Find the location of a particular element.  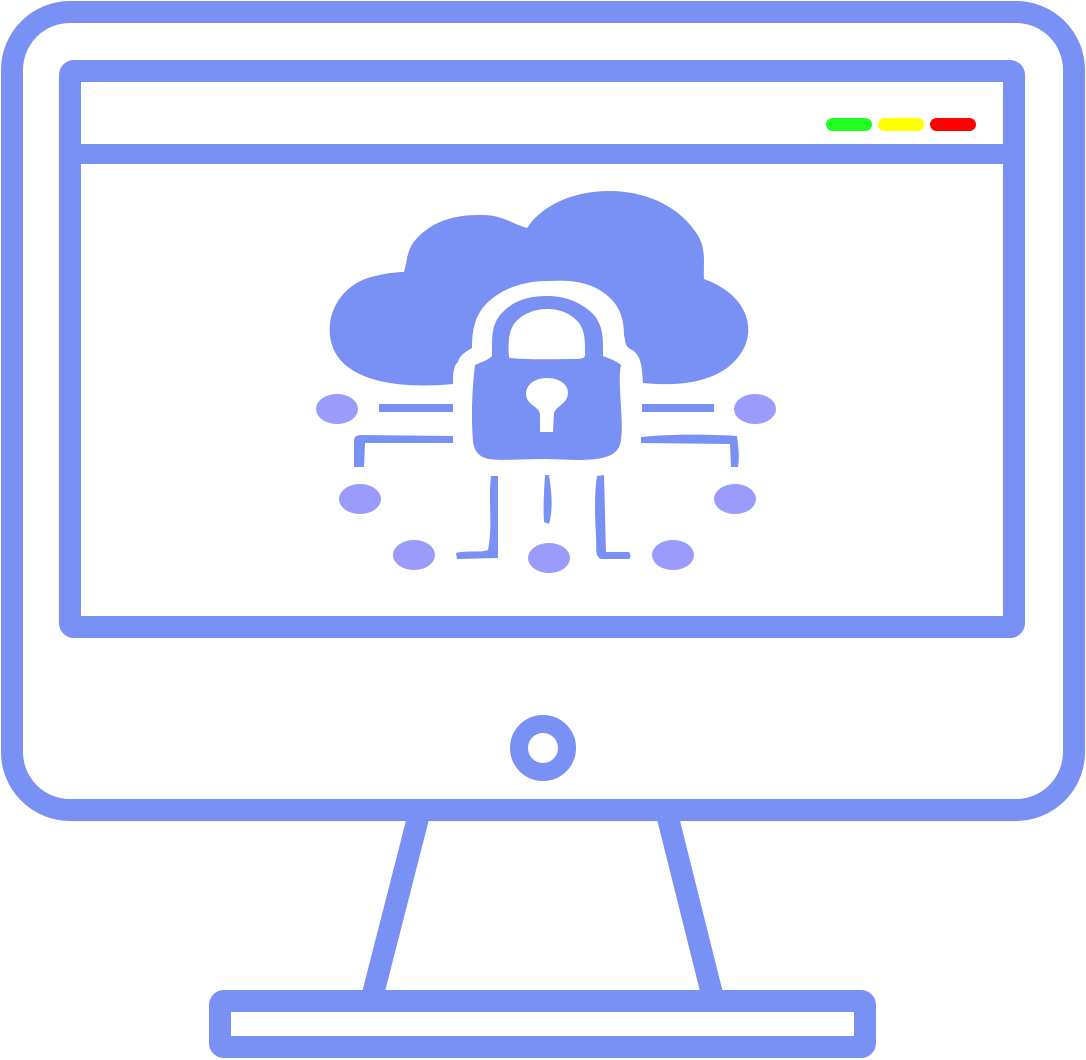

monitor-stand is located at coordinates (542, 906).